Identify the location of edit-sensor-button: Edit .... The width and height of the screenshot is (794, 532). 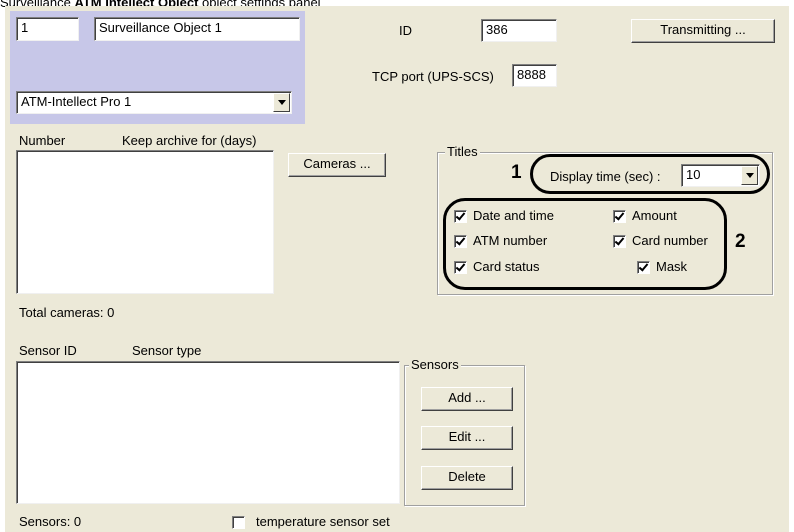
(467, 438).